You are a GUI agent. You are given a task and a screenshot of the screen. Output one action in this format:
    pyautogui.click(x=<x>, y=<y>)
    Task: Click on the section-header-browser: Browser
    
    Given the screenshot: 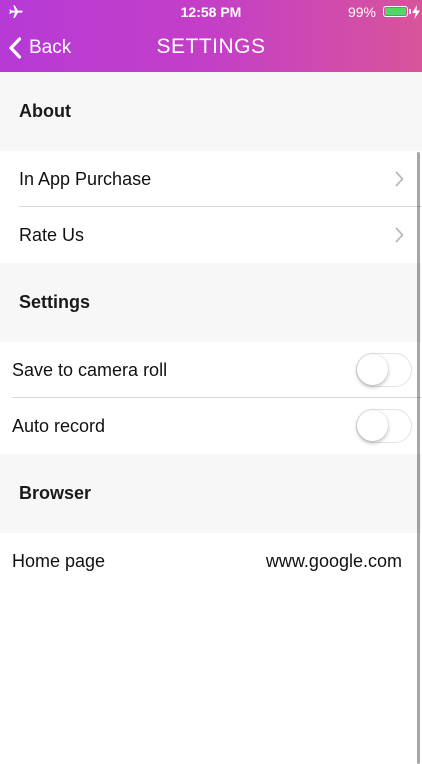 What is the action you would take?
    pyautogui.click(x=211, y=493)
    